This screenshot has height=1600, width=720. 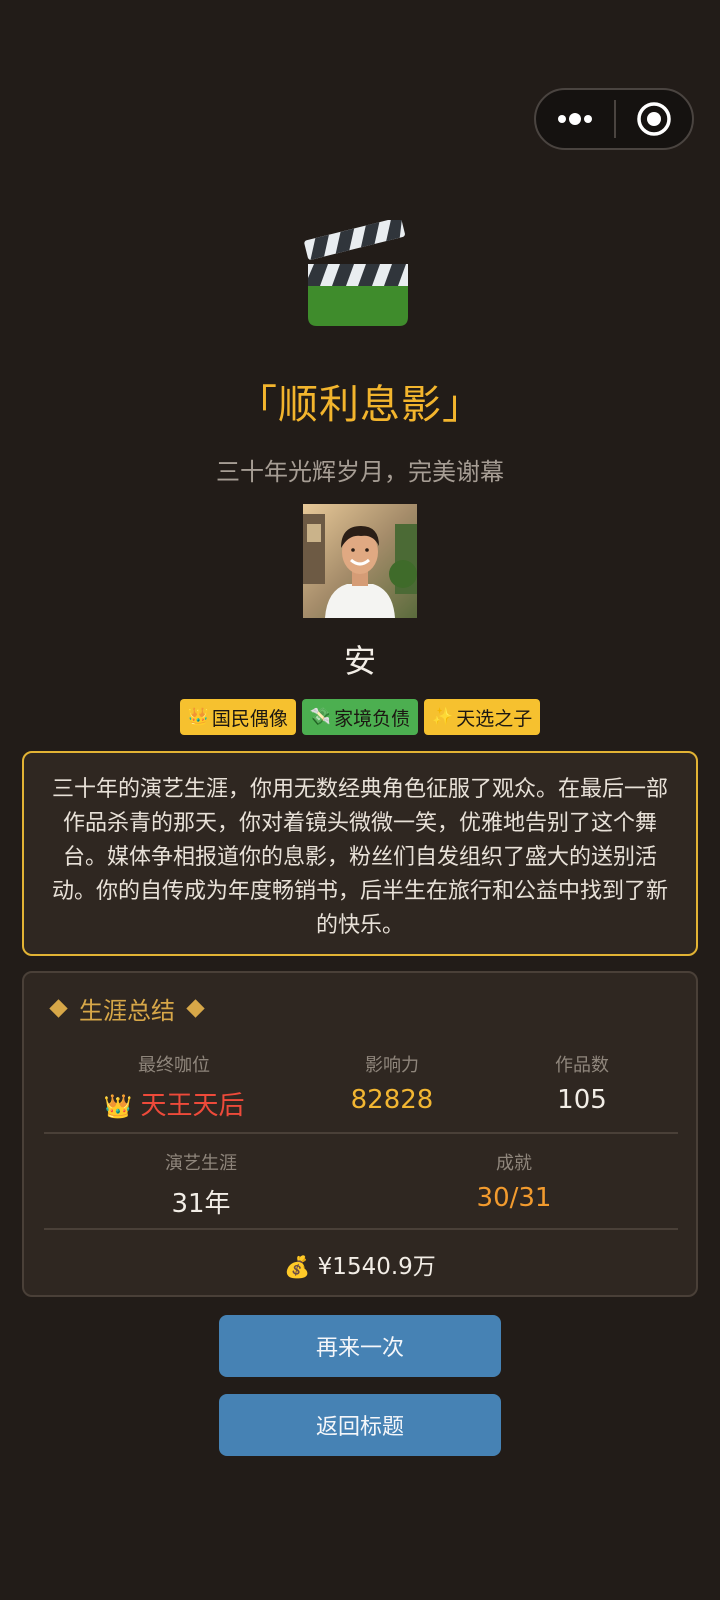 I want to click on avatar-image, so click(x=360, y=561).